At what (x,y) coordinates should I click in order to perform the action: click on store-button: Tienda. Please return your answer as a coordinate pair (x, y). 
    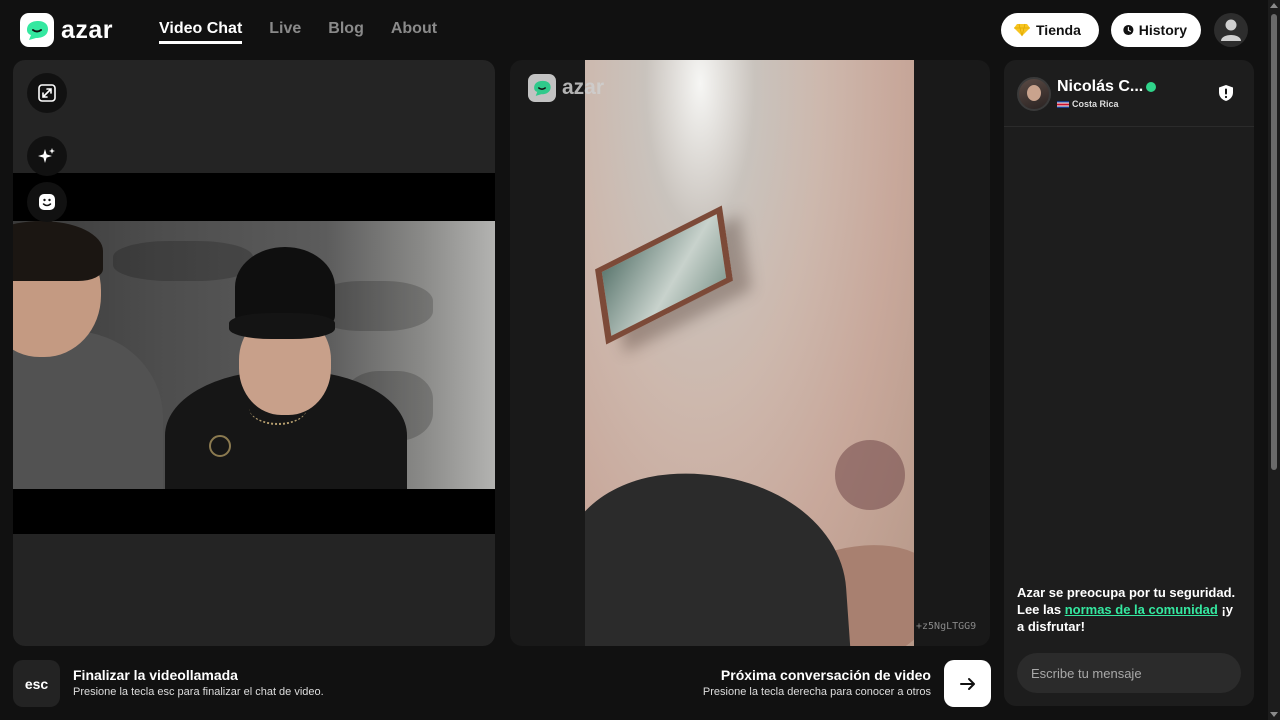
    Looking at the image, I should click on (1050, 30).